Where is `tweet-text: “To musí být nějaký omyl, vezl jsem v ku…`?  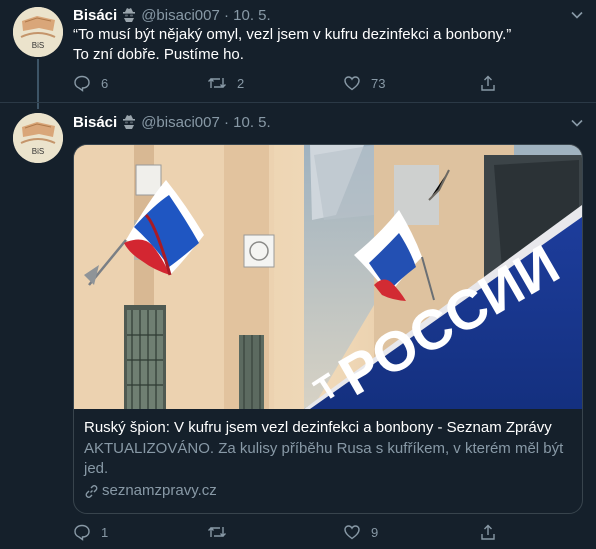
tweet-text: “To musí být nějaký omyl, vezl jsem v ku… is located at coordinates (328, 45).